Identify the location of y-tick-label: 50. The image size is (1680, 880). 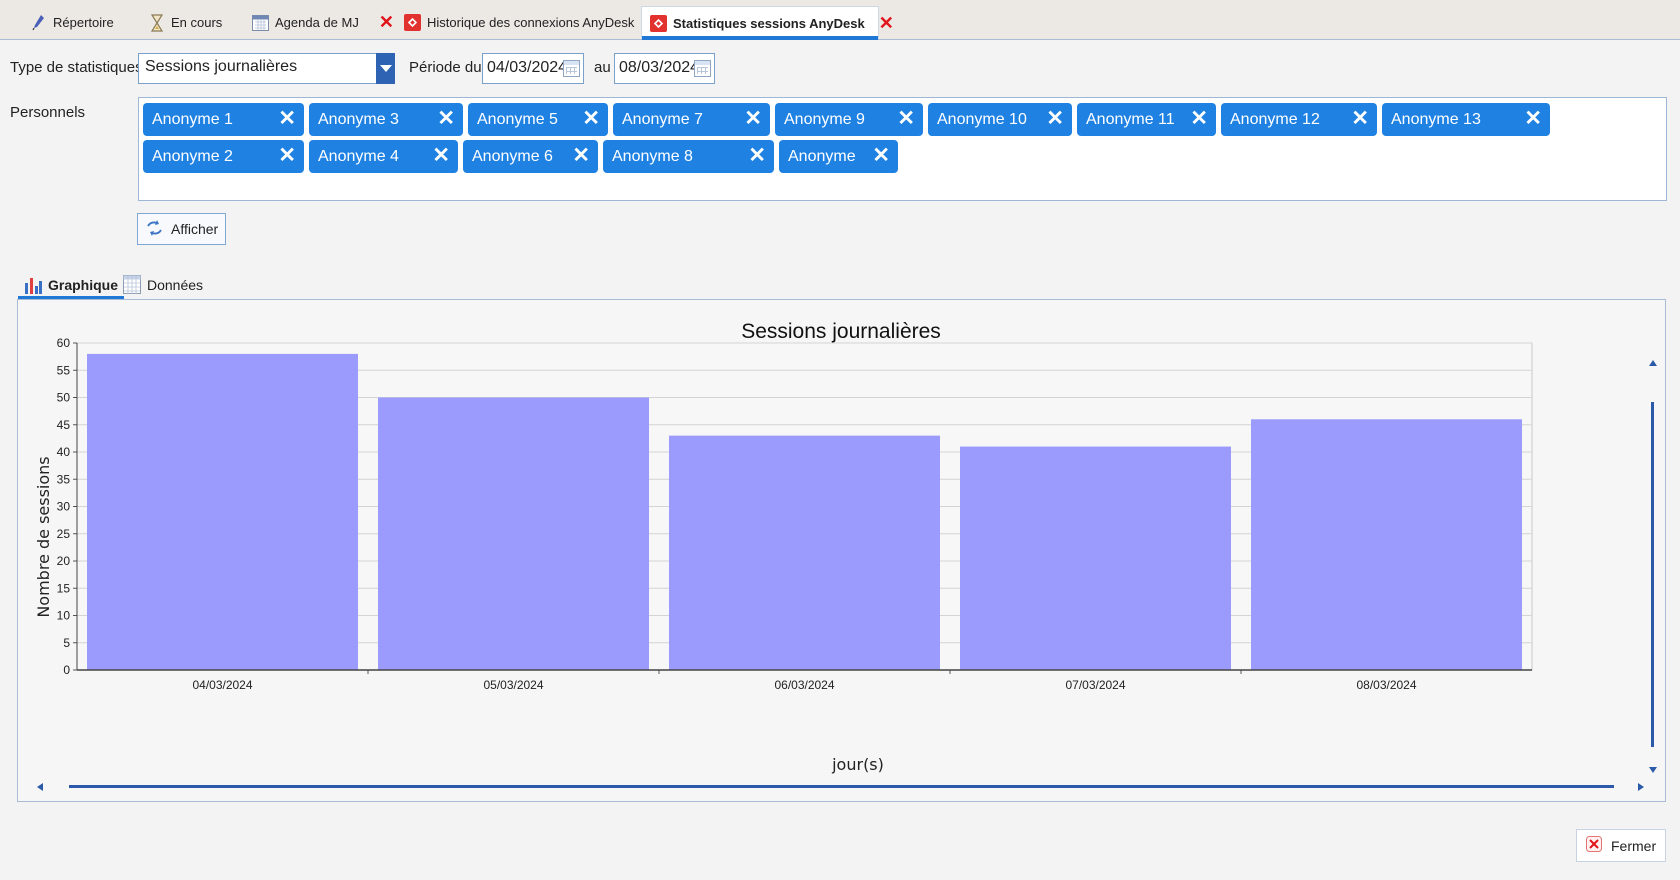
(64, 398).